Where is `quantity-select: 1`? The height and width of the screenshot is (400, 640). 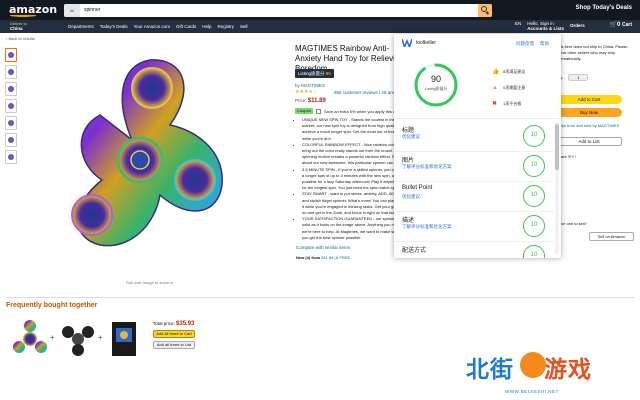
quantity-select: 1 is located at coordinates (578, 77).